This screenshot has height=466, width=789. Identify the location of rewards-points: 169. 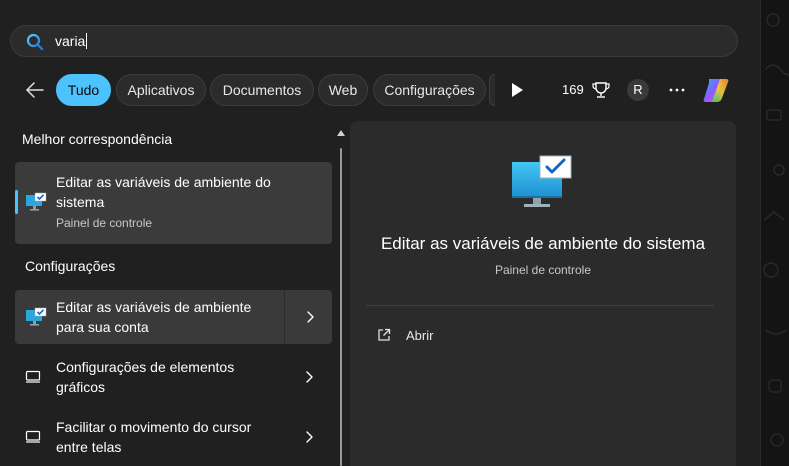
(573, 89).